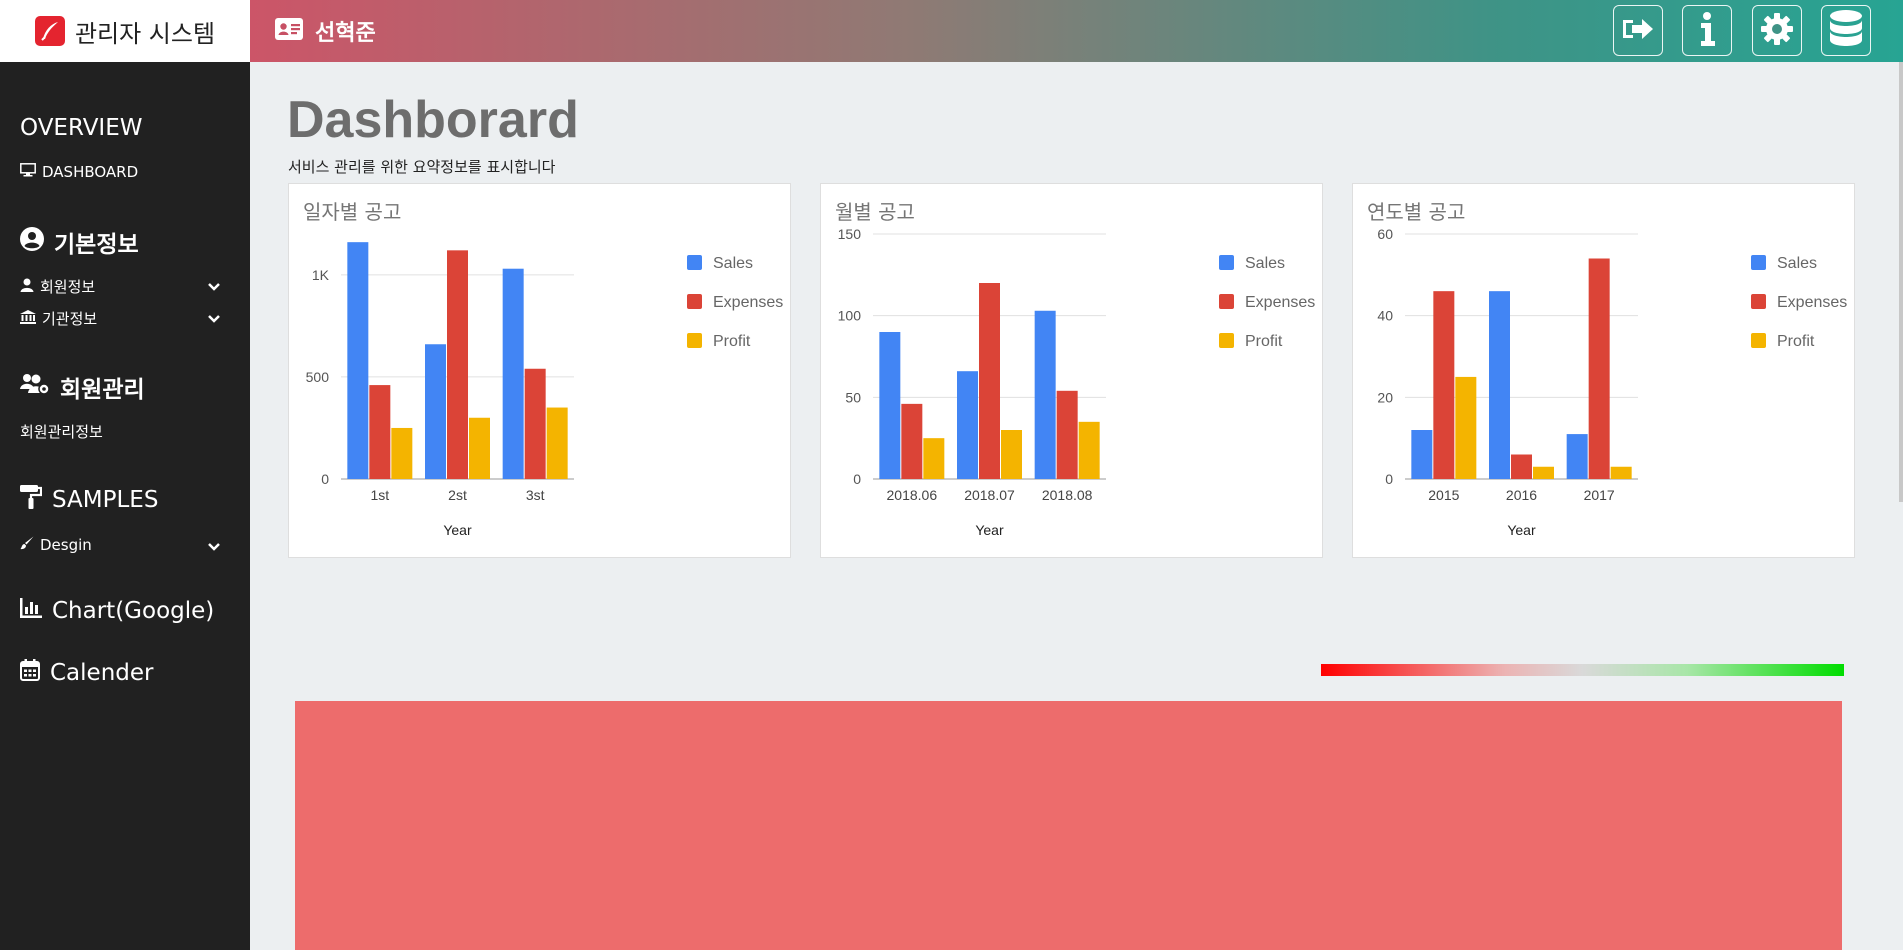 The width and height of the screenshot is (1903, 950). What do you see at coordinates (49, 31) in the screenshot?
I see `quill-icon` at bounding box center [49, 31].